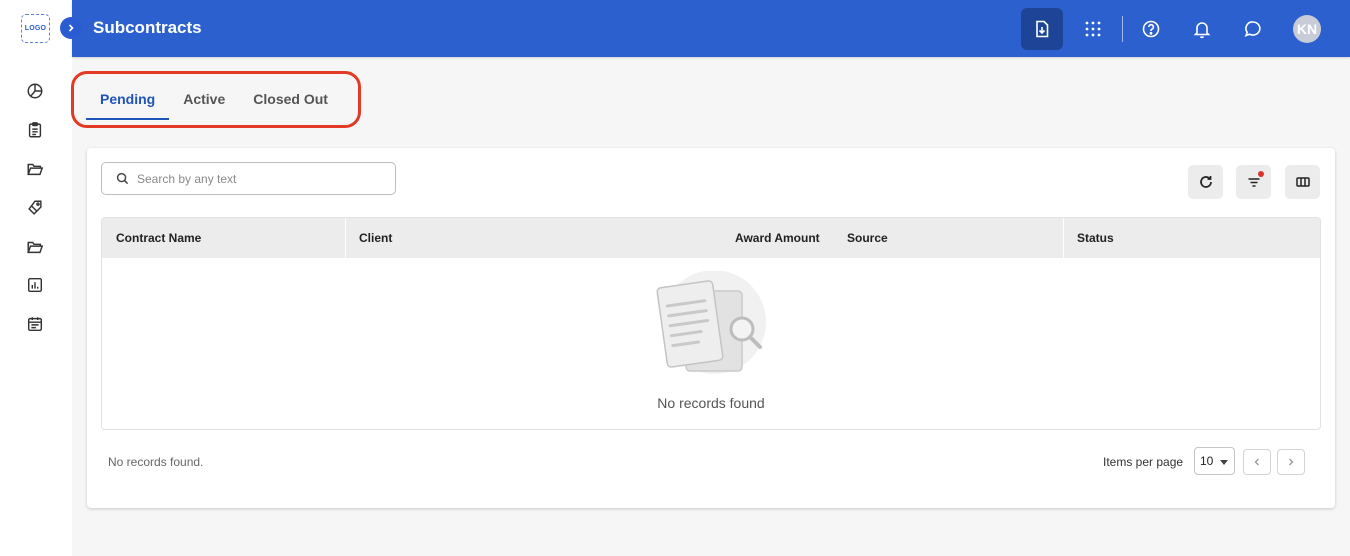 The height and width of the screenshot is (556, 1350). Describe the element at coordinates (204, 99) in the screenshot. I see `tab-active: Active` at that location.